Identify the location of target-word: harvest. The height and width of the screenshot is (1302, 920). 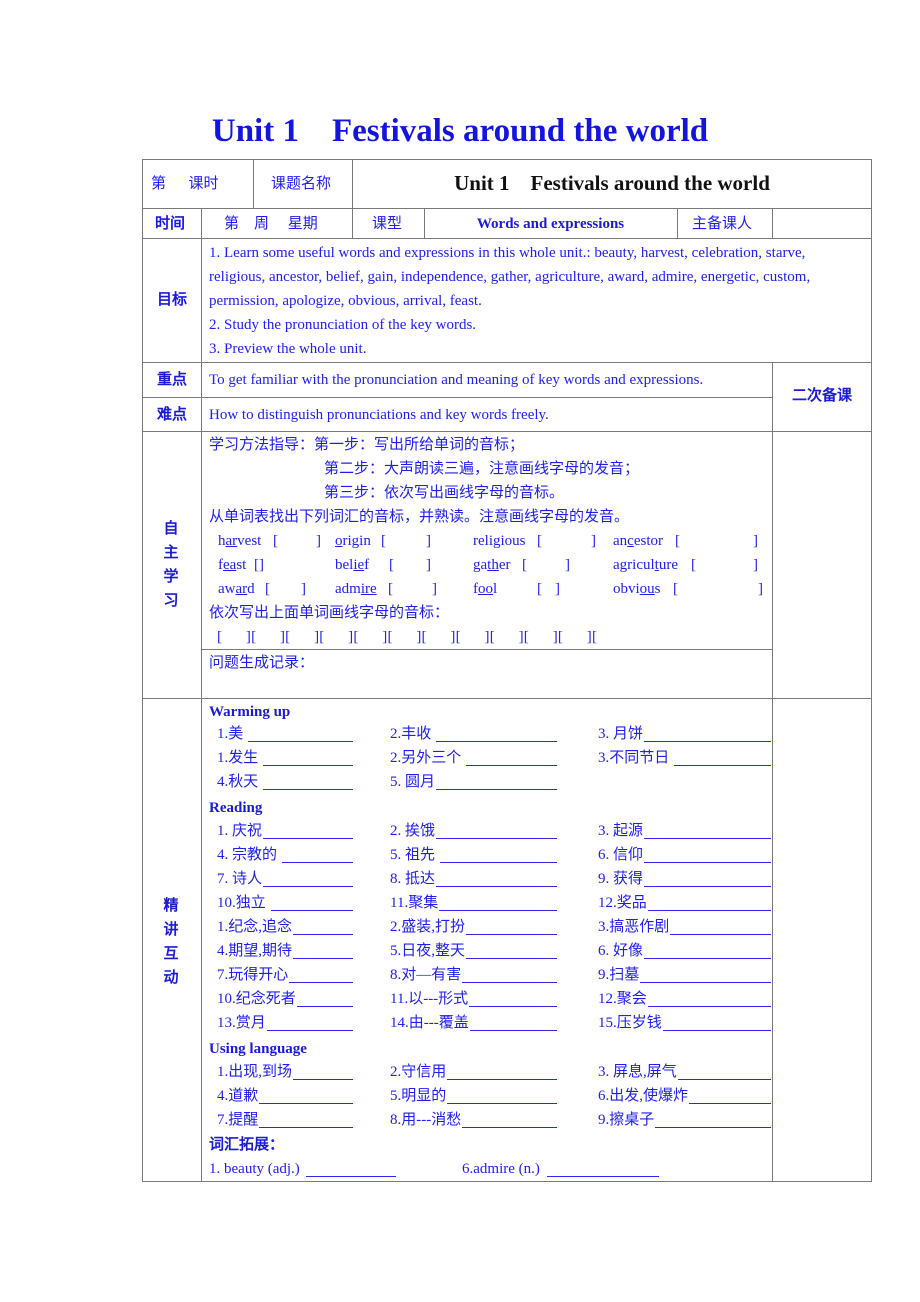
(240, 541).